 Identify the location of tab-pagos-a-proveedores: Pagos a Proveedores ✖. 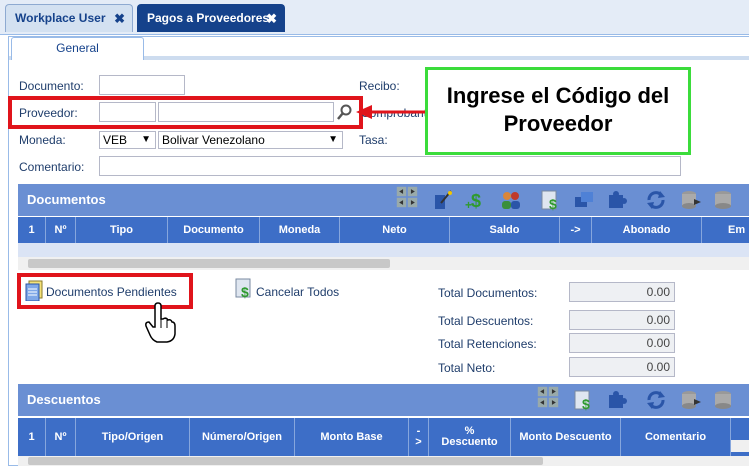
(211, 18).